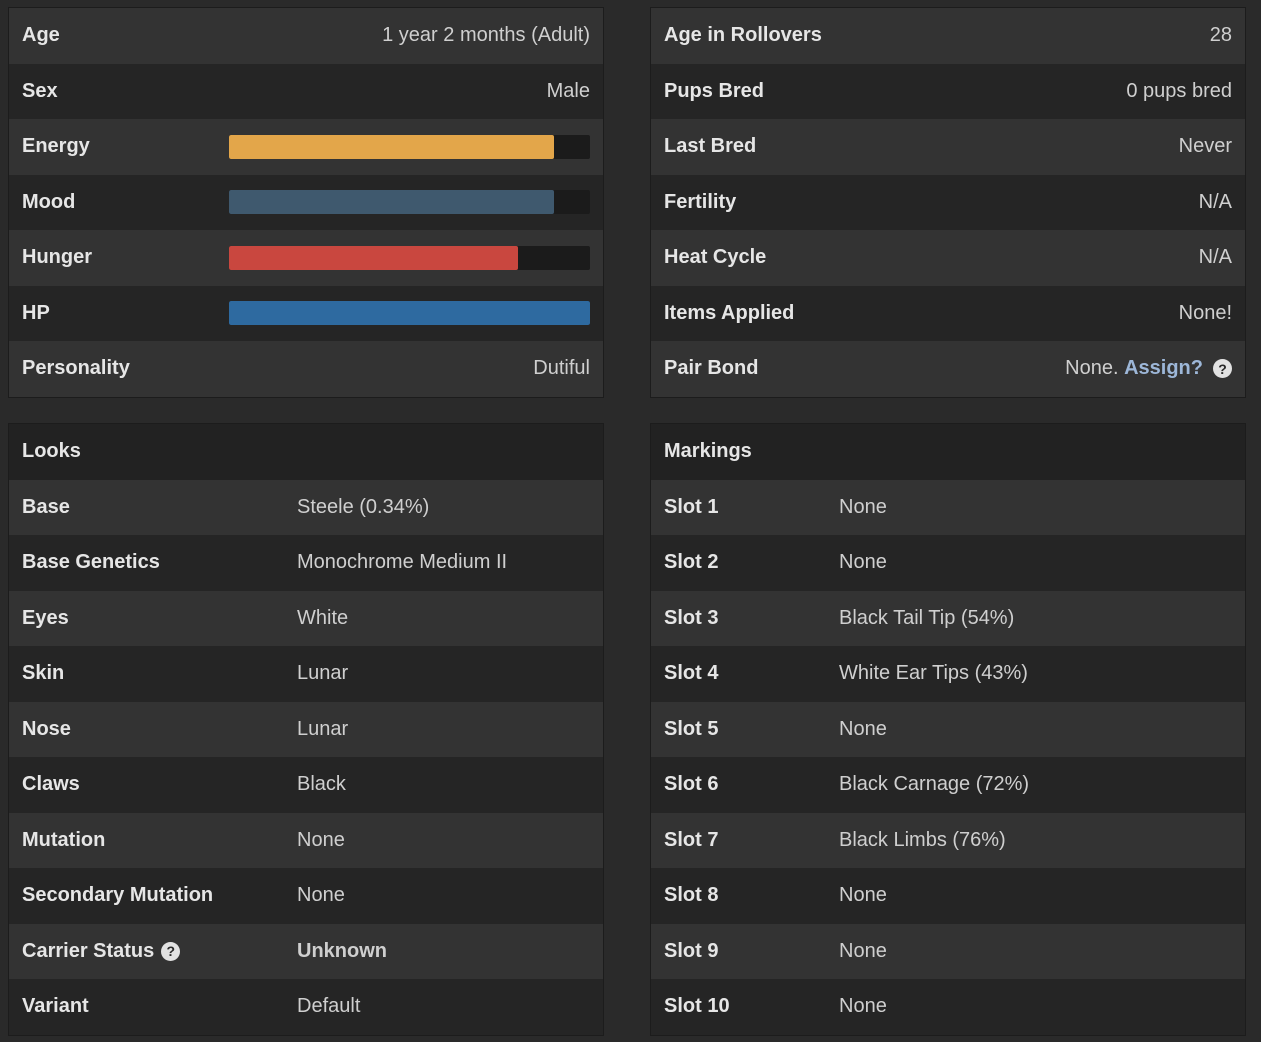  Describe the element at coordinates (391, 146) in the screenshot. I see `energy-bar-fill` at that location.